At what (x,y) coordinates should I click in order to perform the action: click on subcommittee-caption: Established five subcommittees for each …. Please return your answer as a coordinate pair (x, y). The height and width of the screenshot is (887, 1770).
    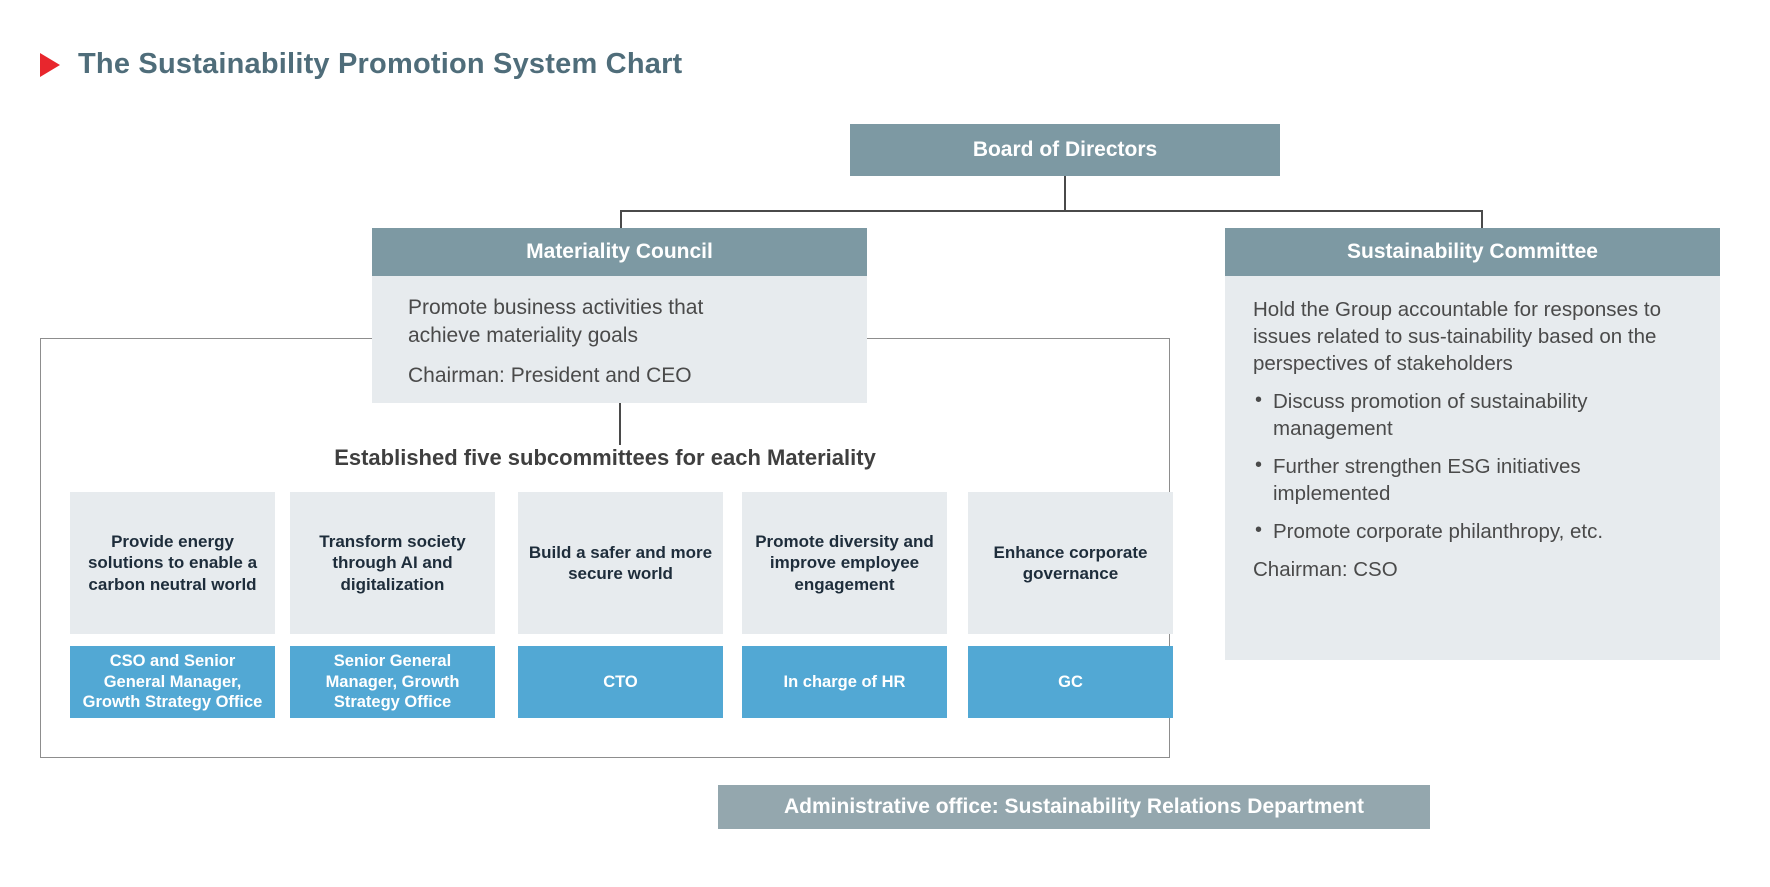
    Looking at the image, I should click on (605, 457).